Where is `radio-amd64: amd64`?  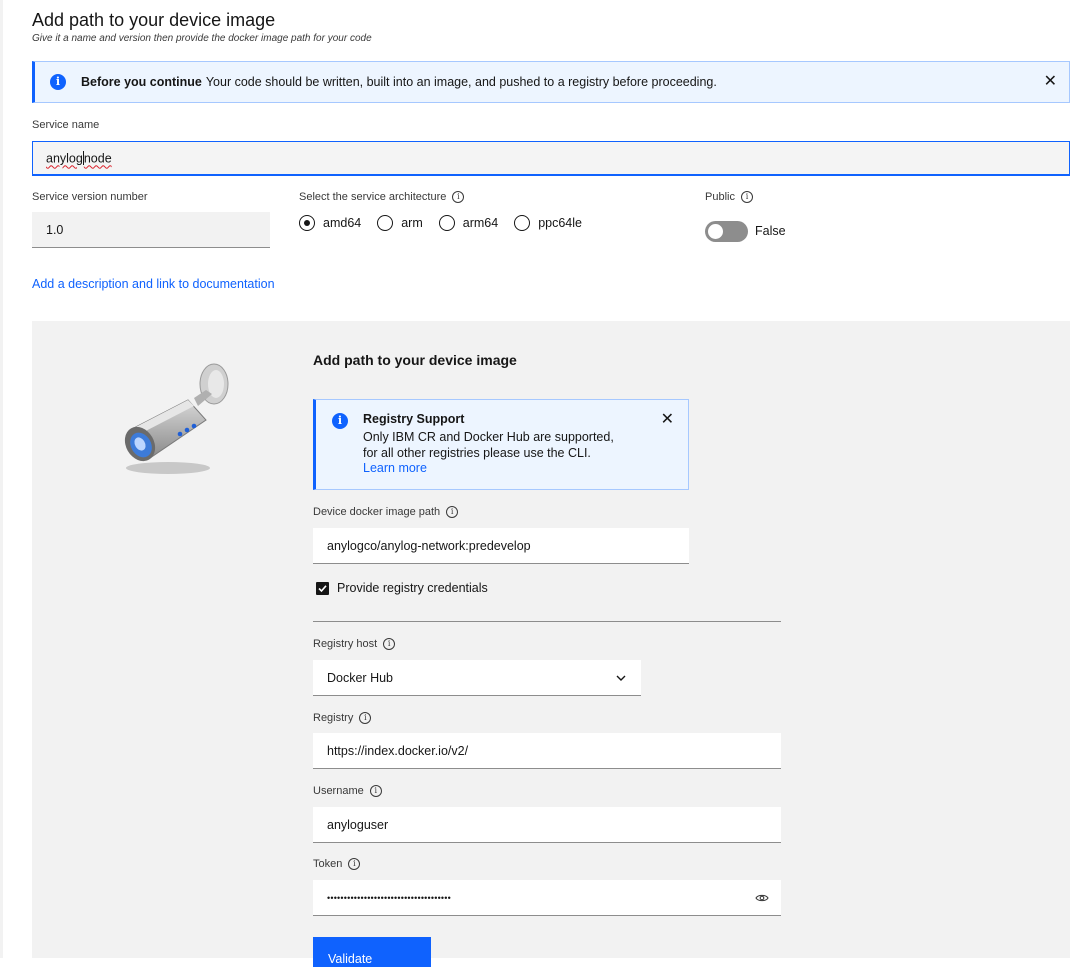 radio-amd64: amd64 is located at coordinates (330, 223).